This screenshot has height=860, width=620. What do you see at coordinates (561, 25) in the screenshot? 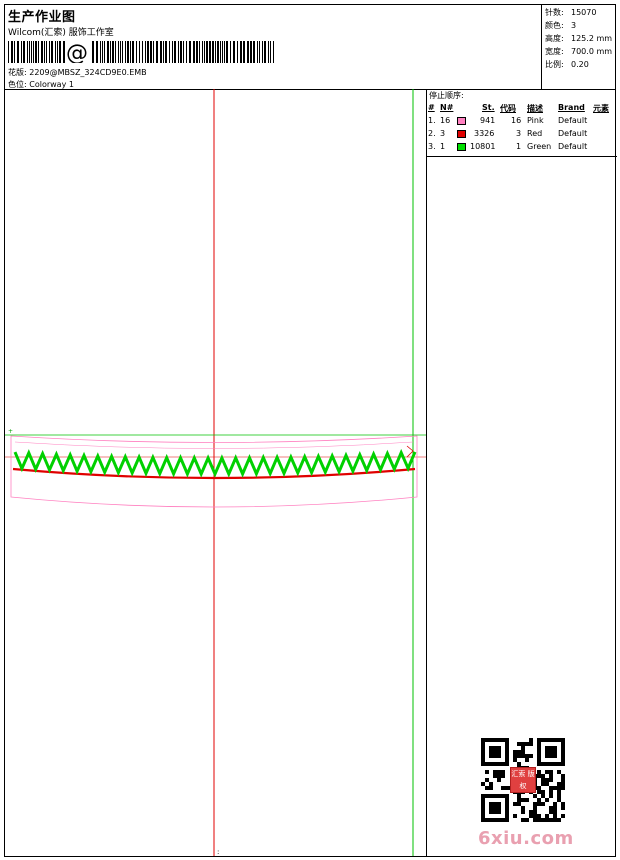
I see `stat-colors: 颜色: 3` at bounding box center [561, 25].